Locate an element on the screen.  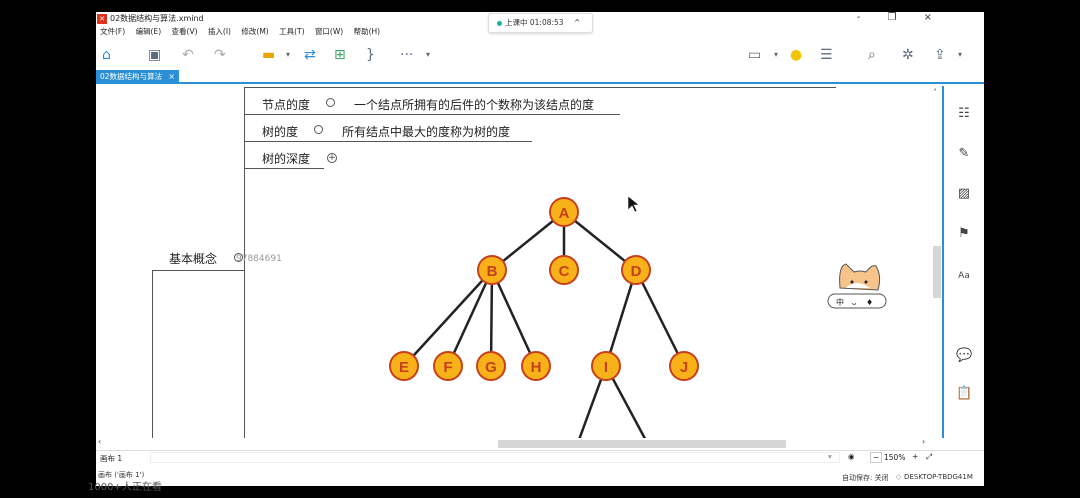
menu-modify: 修改(M) is located at coordinates (254, 31).